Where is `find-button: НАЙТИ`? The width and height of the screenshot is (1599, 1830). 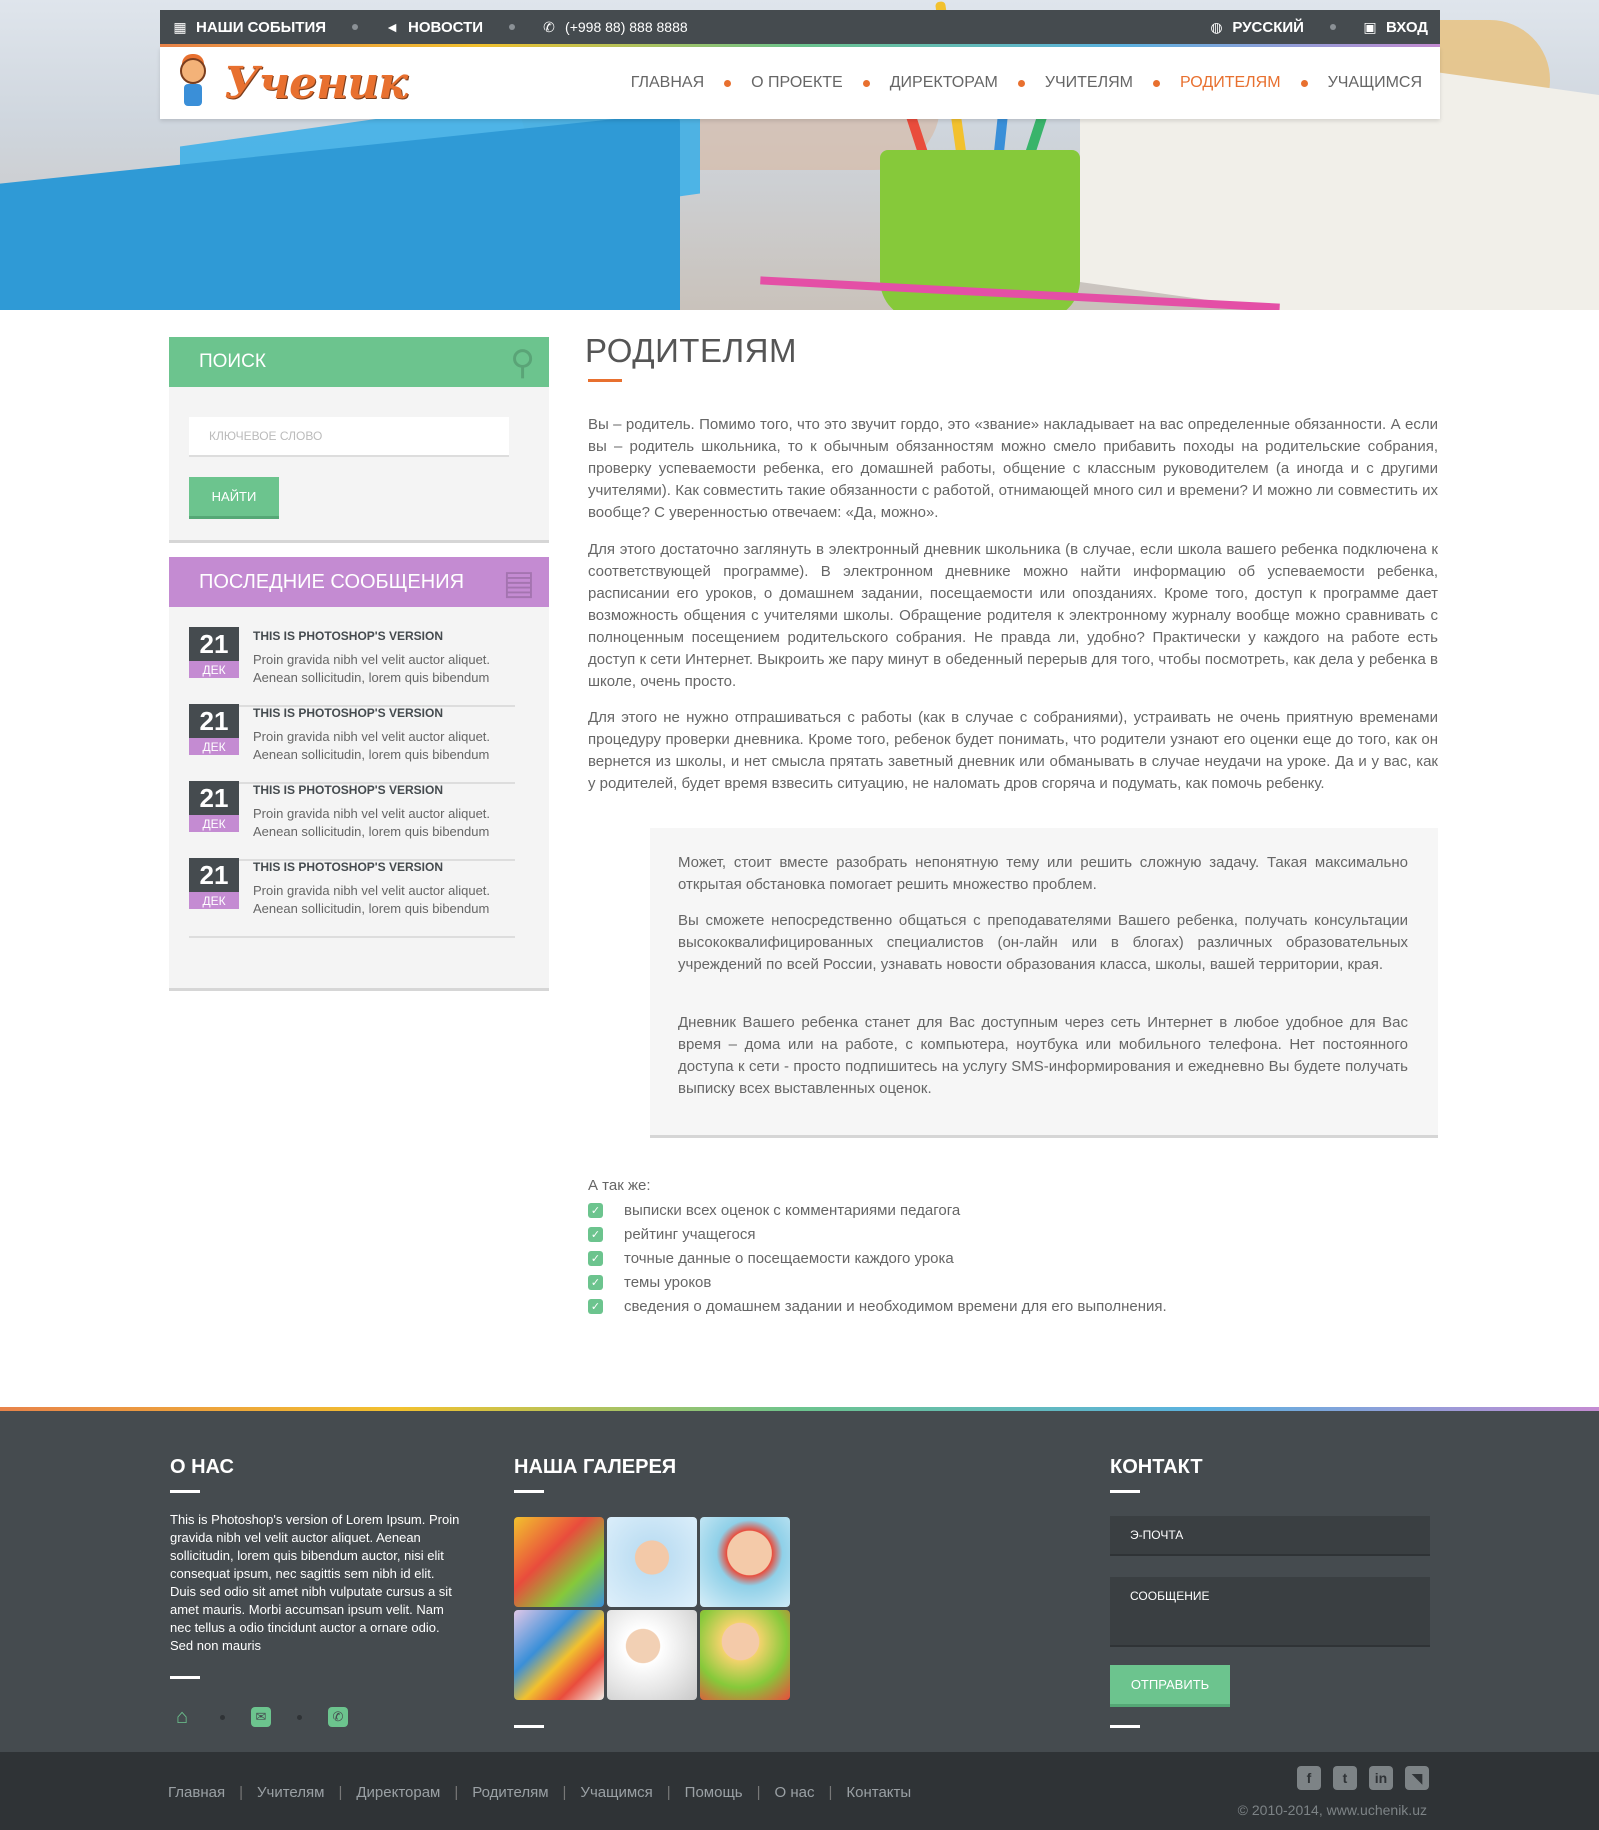 find-button: НАЙТИ is located at coordinates (234, 498).